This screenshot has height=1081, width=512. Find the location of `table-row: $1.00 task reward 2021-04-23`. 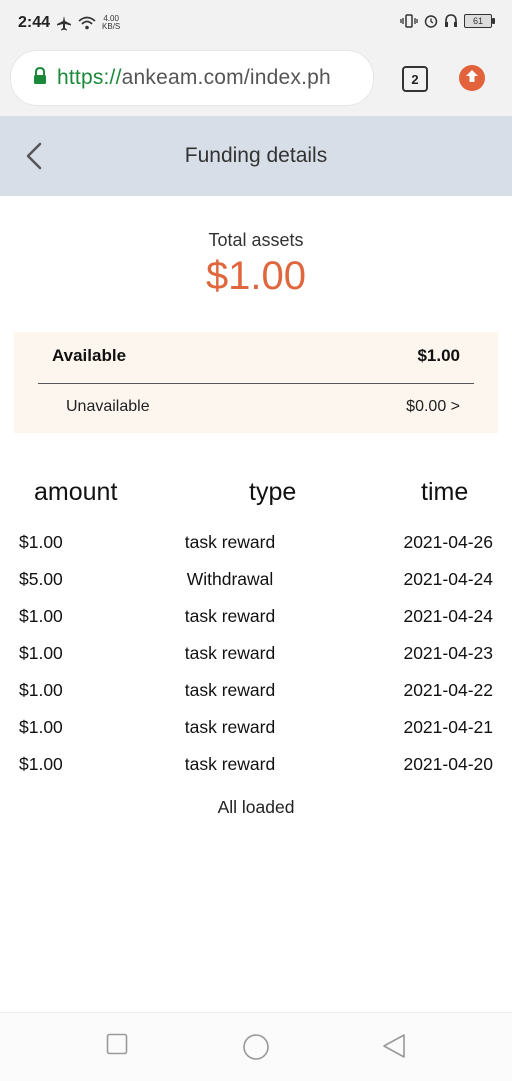

table-row: $1.00 task reward 2021-04-23 is located at coordinates (256, 656).